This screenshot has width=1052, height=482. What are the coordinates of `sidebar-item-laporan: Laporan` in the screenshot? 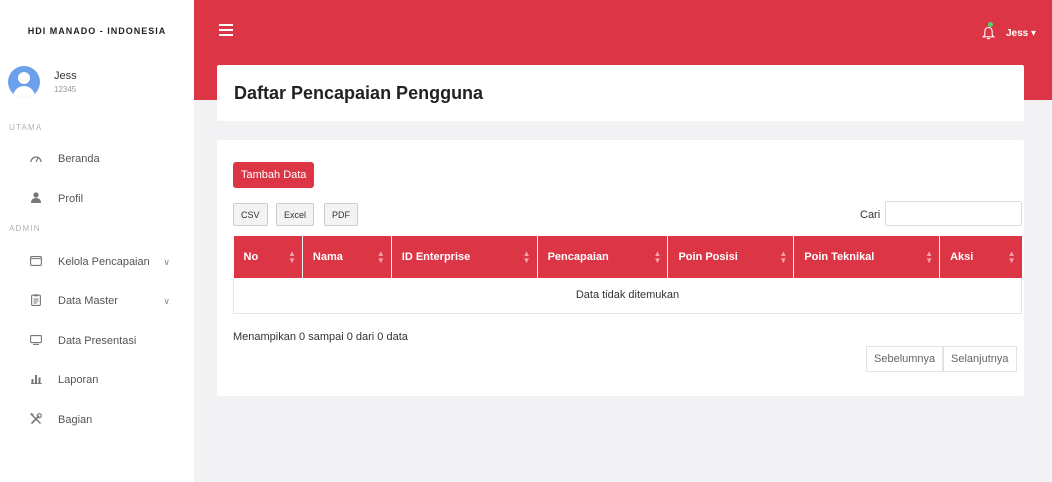 It's located at (97, 380).